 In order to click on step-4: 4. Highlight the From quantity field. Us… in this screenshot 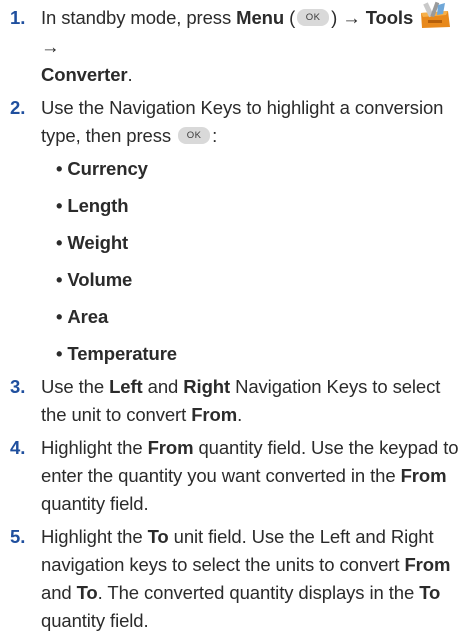, I will do `click(235, 476)`.